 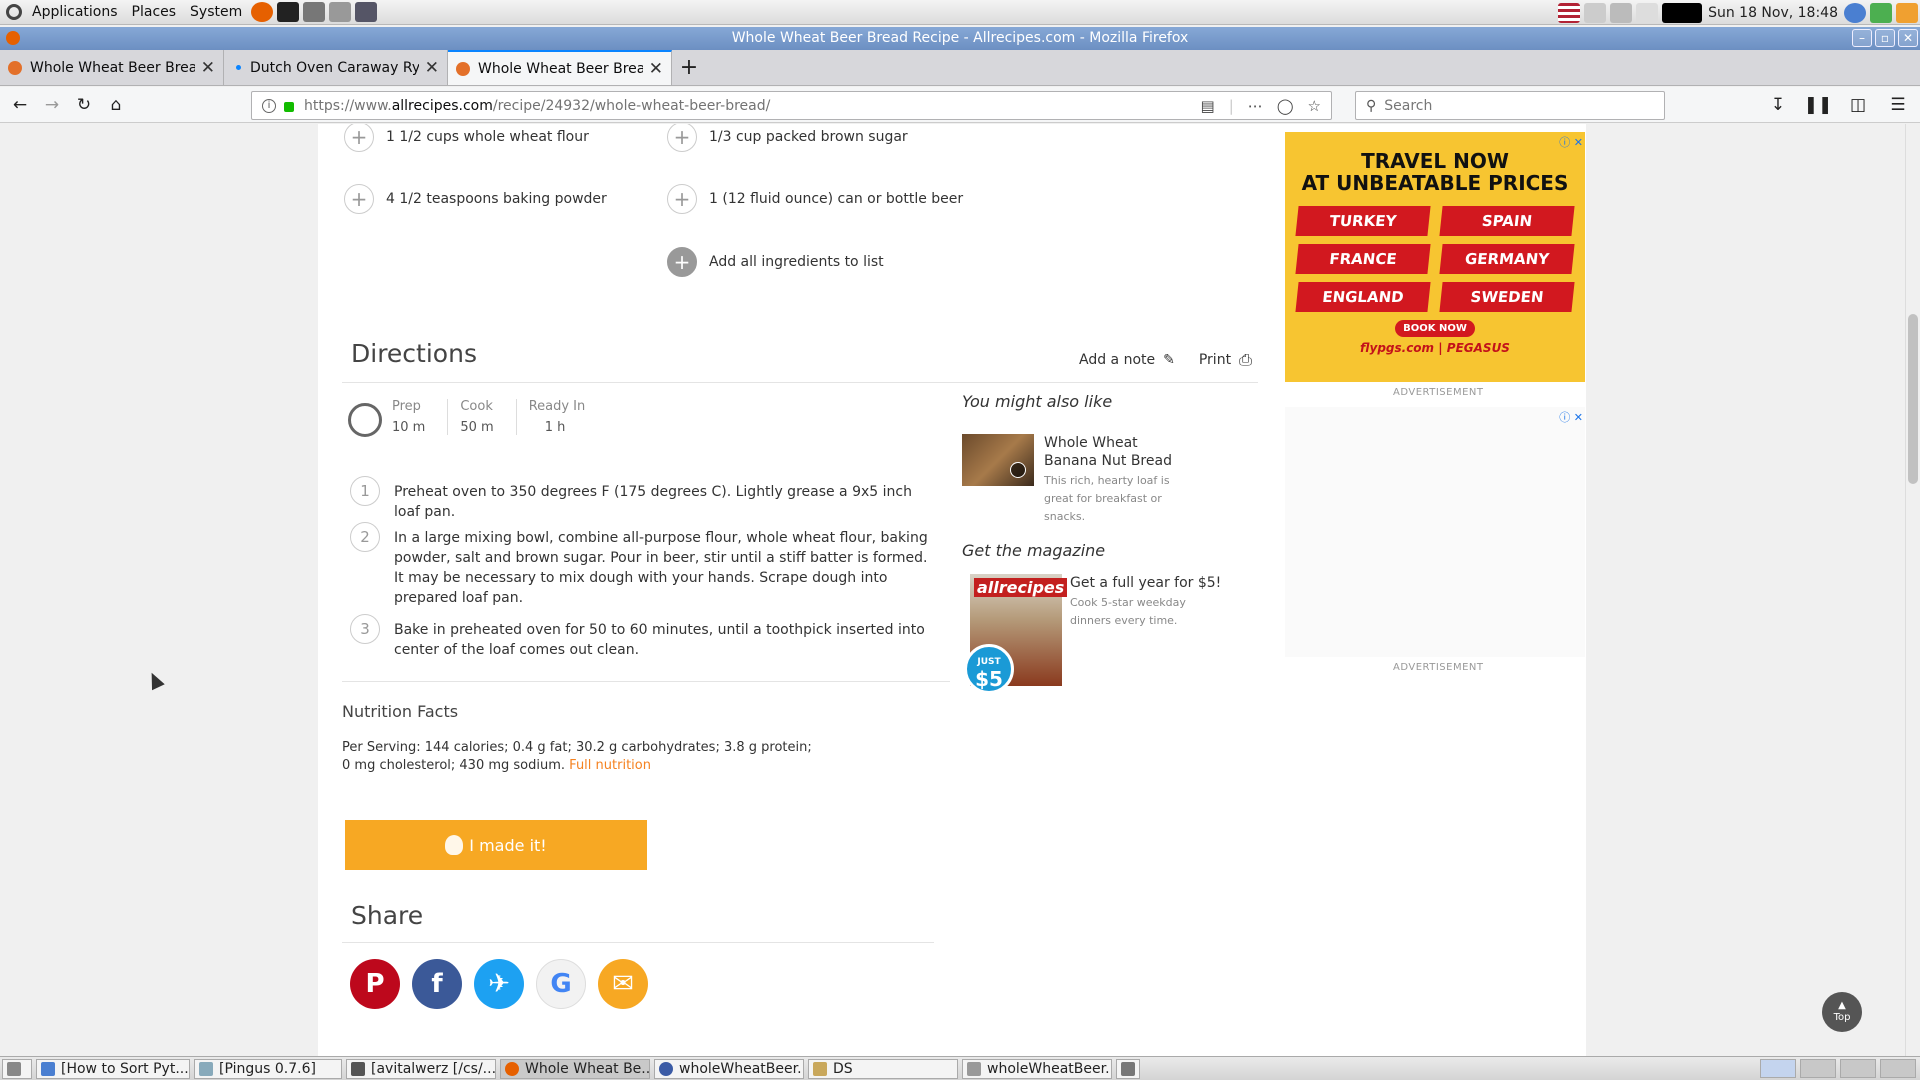 What do you see at coordinates (17, 1068) in the screenshot?
I see `show-desktop-button` at bounding box center [17, 1068].